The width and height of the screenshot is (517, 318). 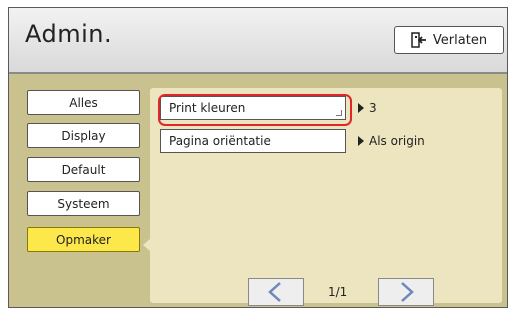 What do you see at coordinates (255, 110) in the screenshot?
I see `print-kleuren-button: Print kleuren` at bounding box center [255, 110].